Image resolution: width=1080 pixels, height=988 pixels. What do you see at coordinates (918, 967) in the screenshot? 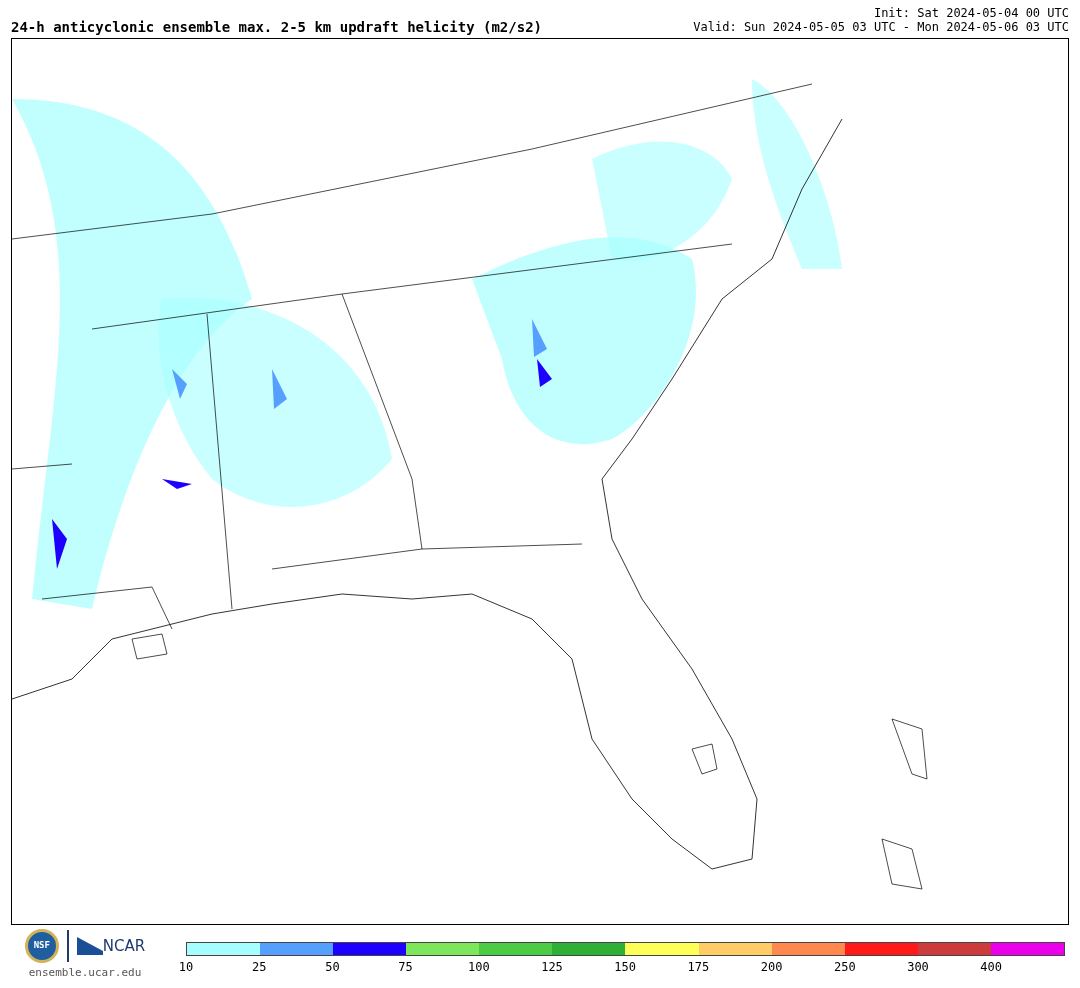
I see `tick-label: 300` at bounding box center [918, 967].